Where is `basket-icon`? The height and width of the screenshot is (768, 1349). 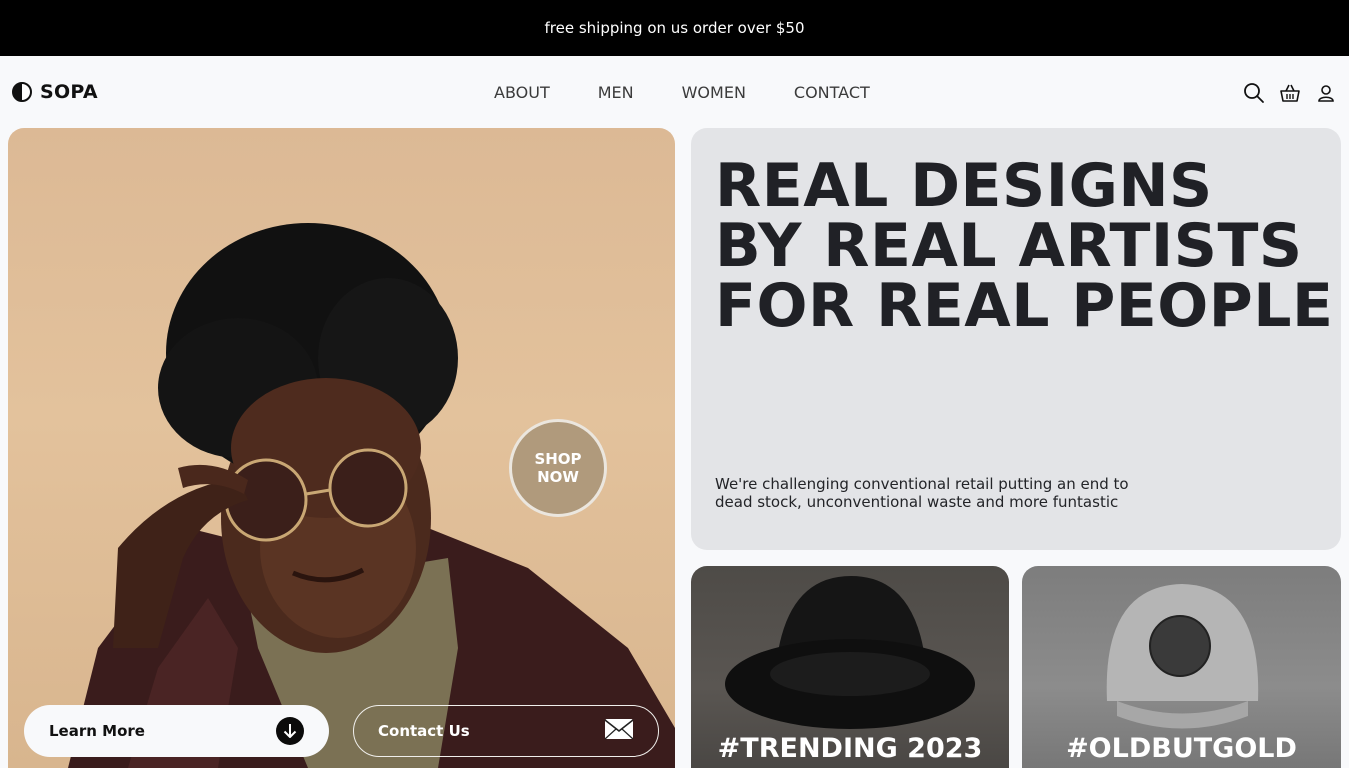
basket-icon is located at coordinates (1290, 93).